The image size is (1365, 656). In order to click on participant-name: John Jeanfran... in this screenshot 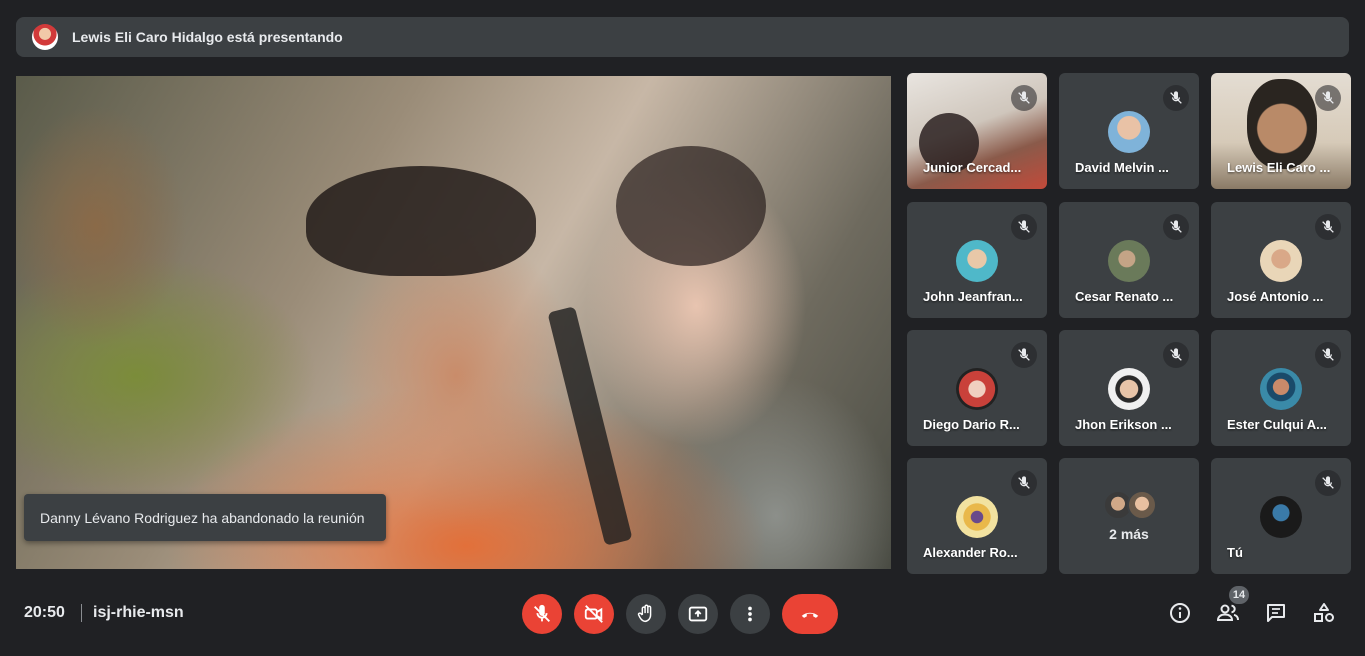, I will do `click(973, 296)`.